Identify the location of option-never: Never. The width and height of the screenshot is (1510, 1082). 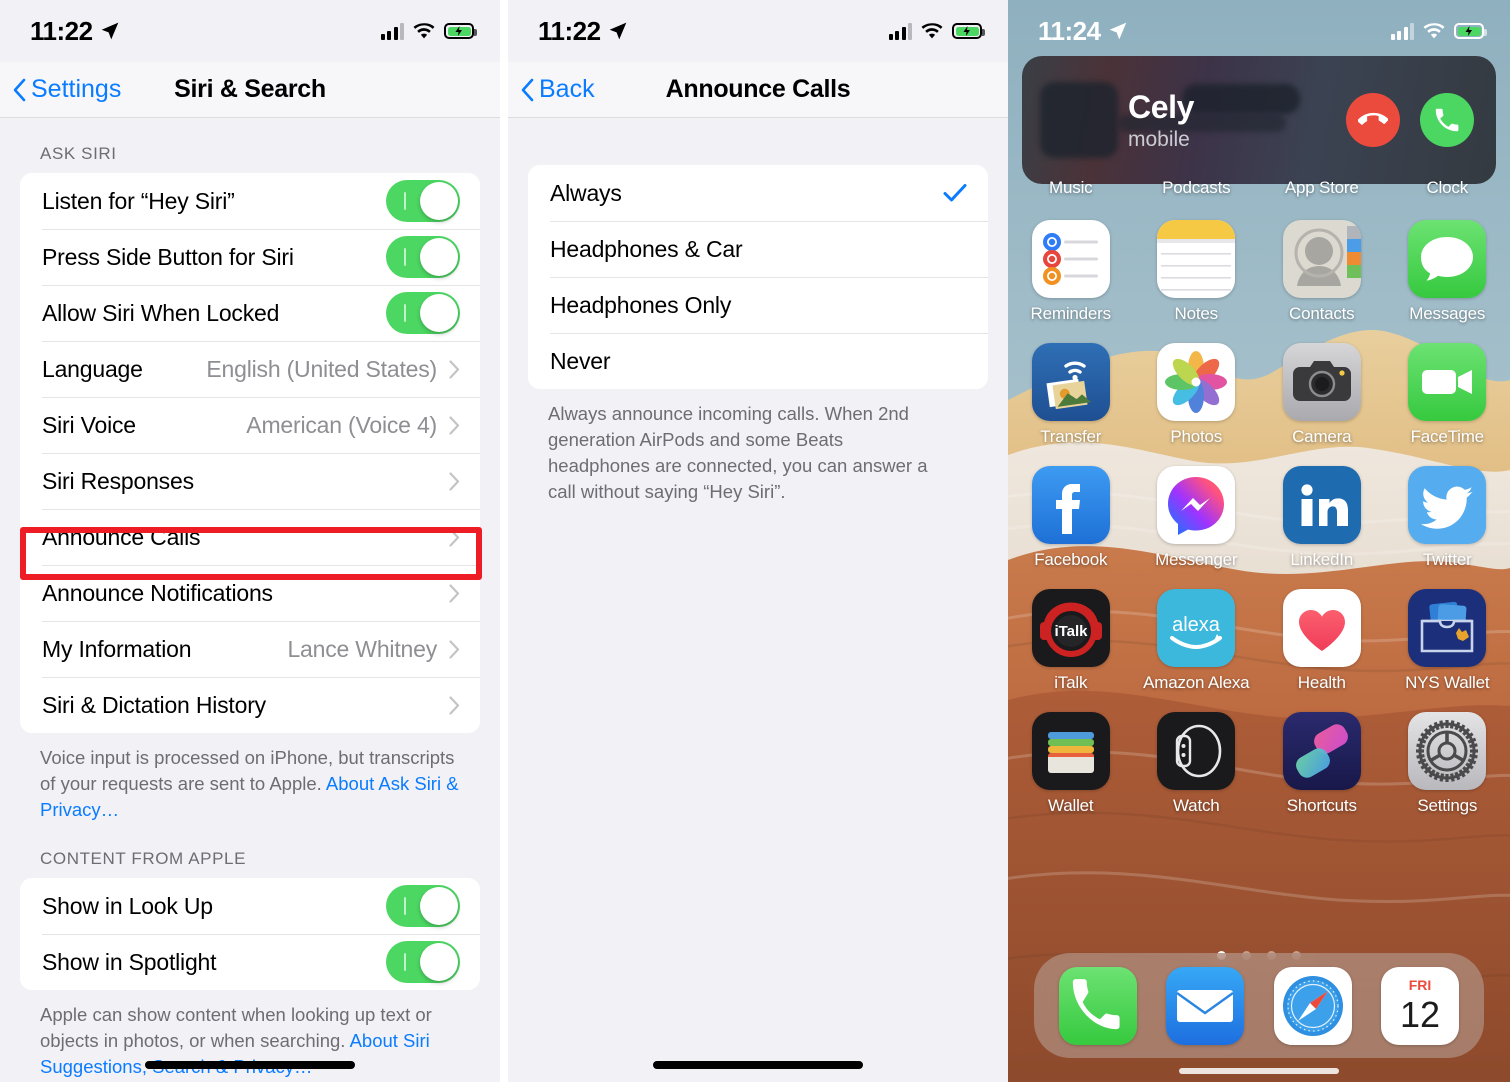
(758, 361).